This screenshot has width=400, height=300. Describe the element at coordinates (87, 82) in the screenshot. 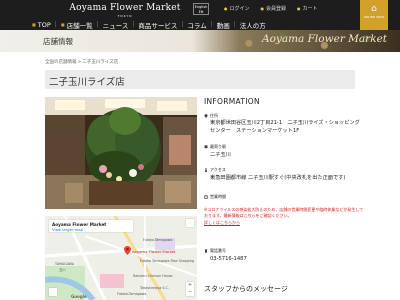

I see `page-title: 二子玉川ライズ店` at that location.